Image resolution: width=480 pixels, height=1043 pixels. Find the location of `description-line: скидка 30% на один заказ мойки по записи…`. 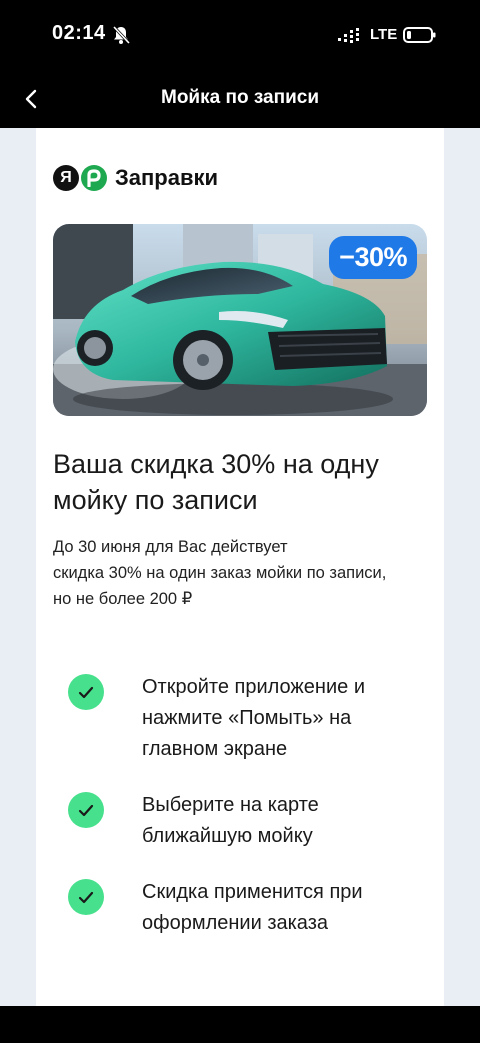

description-line: скидка 30% на один заказ мойки по записи… is located at coordinates (220, 573).